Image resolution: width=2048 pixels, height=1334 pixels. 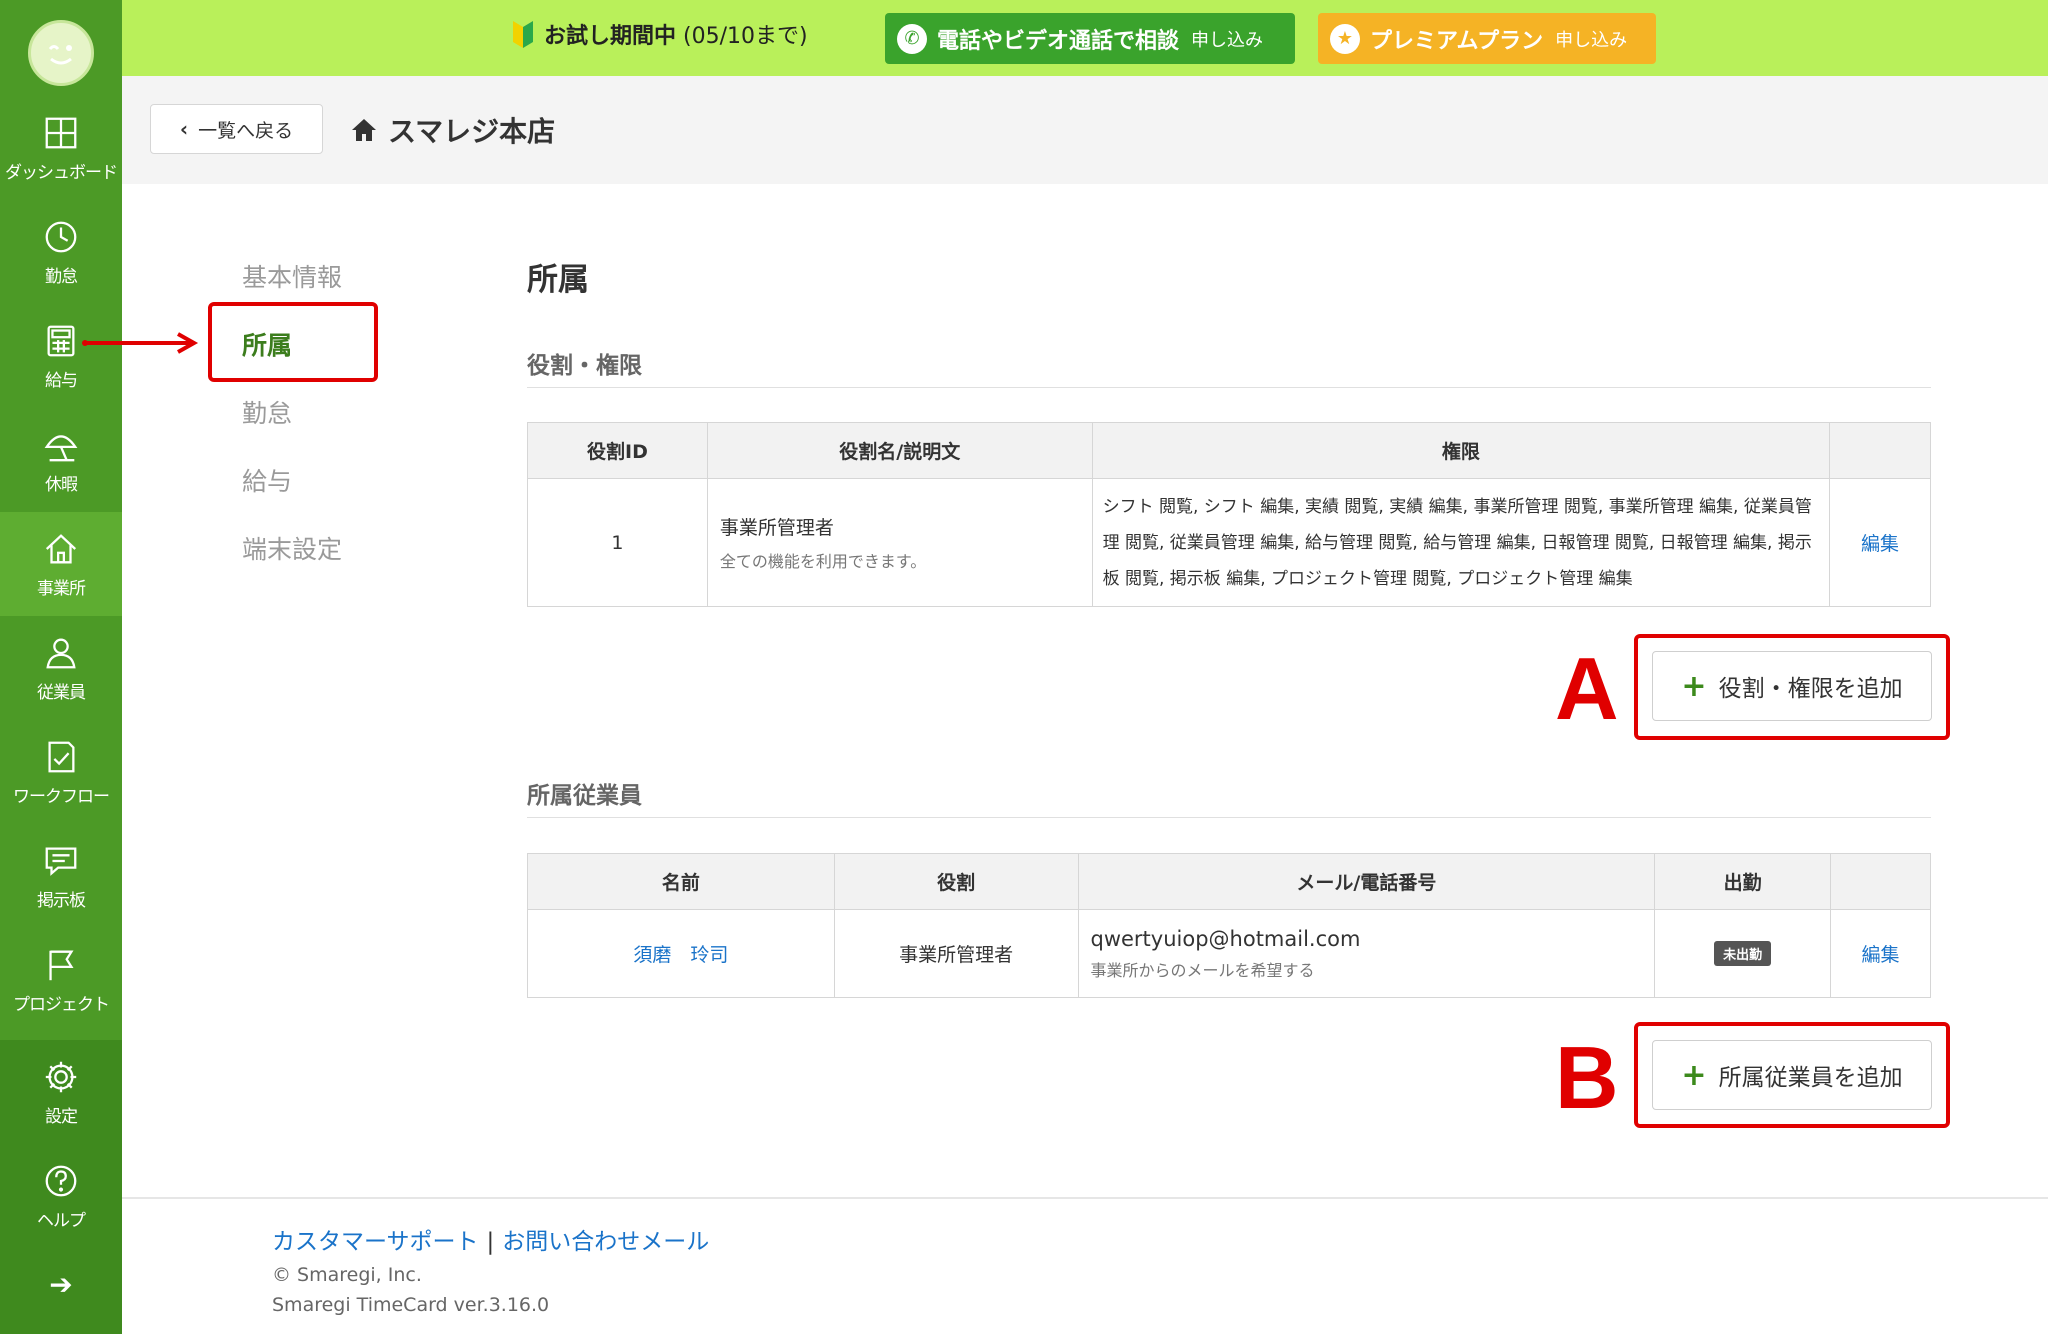 I want to click on phone-icon: ✆, so click(x=912, y=38).